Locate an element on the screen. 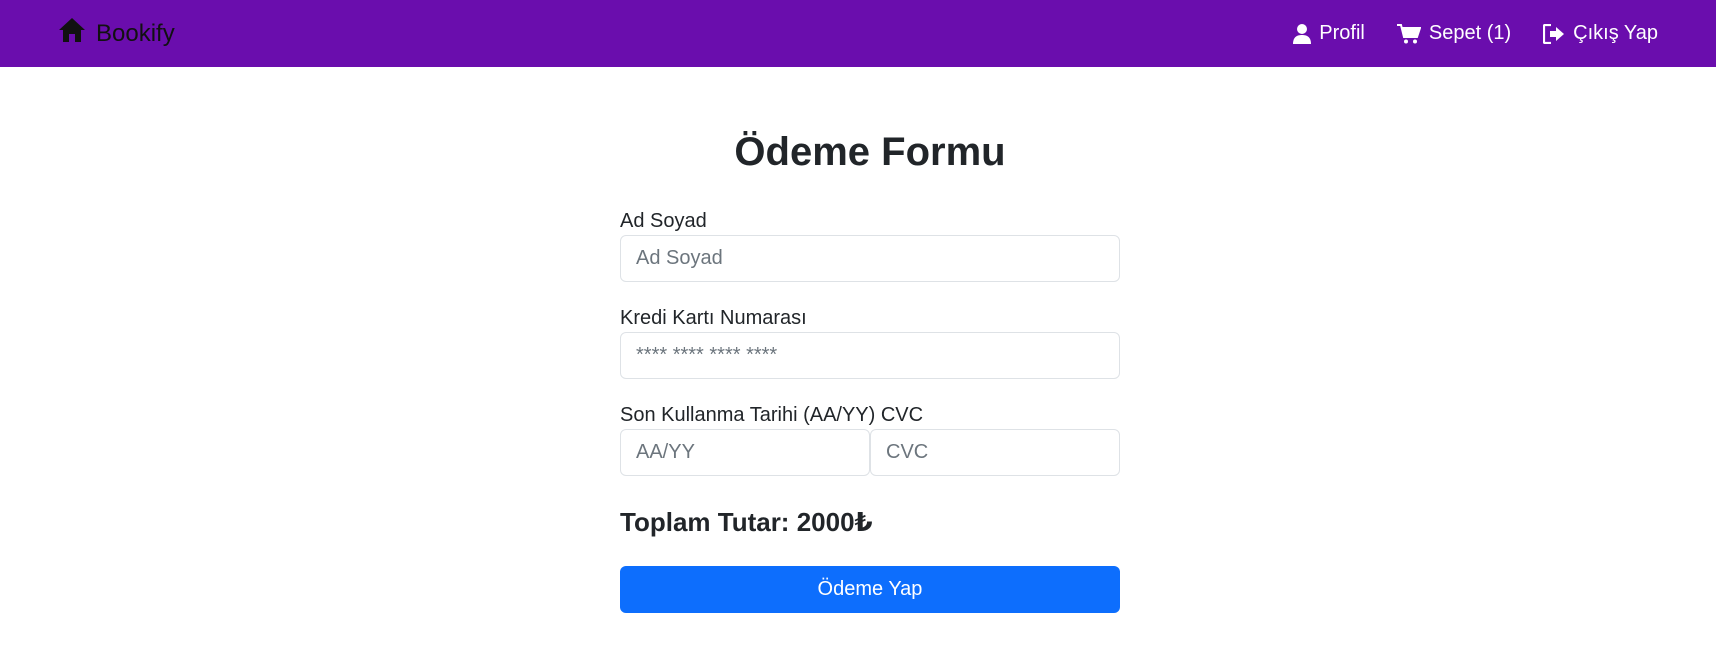  expiry-cvc-label: Son Kullanma Tarihi (AA/YY) CVC is located at coordinates (772, 415).